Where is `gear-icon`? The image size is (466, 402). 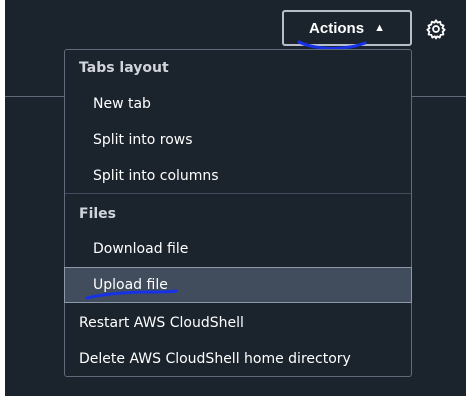 gear-icon is located at coordinates (436, 29).